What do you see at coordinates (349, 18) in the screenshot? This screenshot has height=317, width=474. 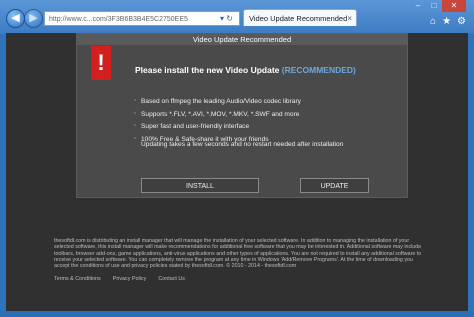 I see `close-tab-icon: ×` at bounding box center [349, 18].